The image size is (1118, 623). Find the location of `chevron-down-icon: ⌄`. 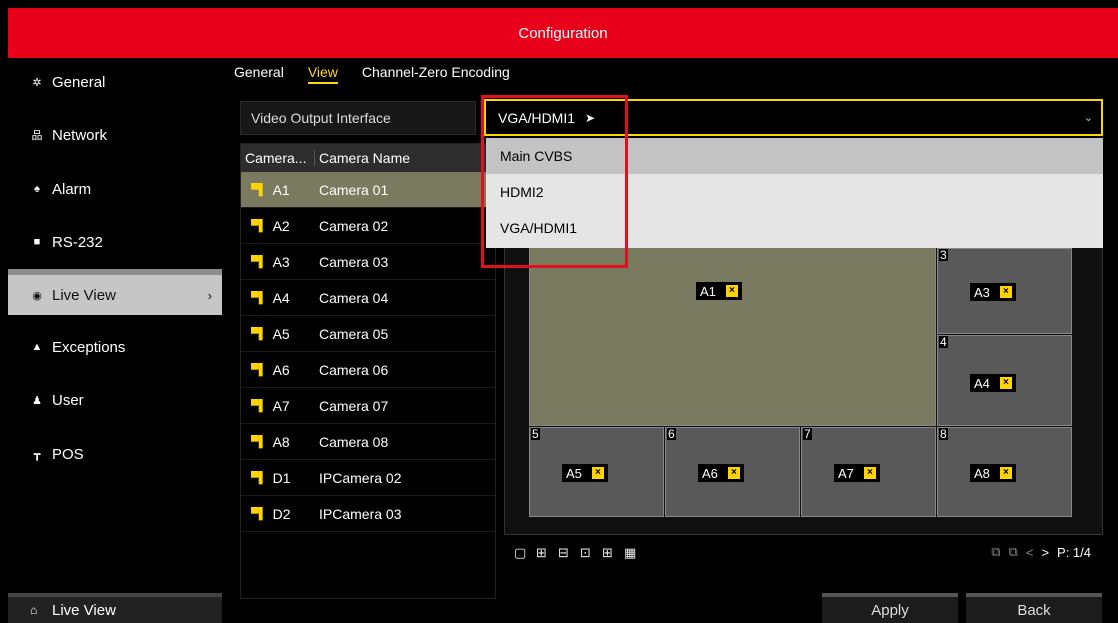

chevron-down-icon: ⌄ is located at coordinates (1088, 117).